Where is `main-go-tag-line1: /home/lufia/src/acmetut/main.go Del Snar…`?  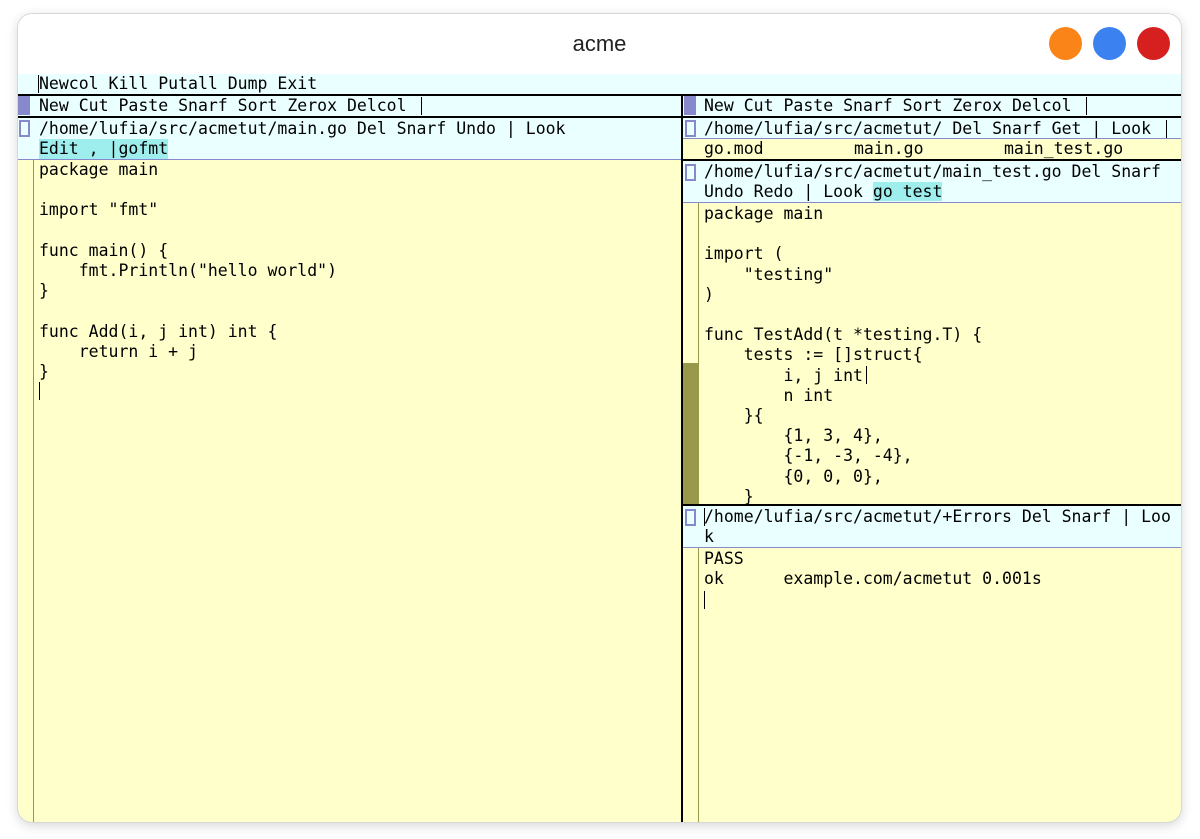
main-go-tag-line1: /home/lufia/src/acmetut/main.go Del Snar… is located at coordinates (302, 129).